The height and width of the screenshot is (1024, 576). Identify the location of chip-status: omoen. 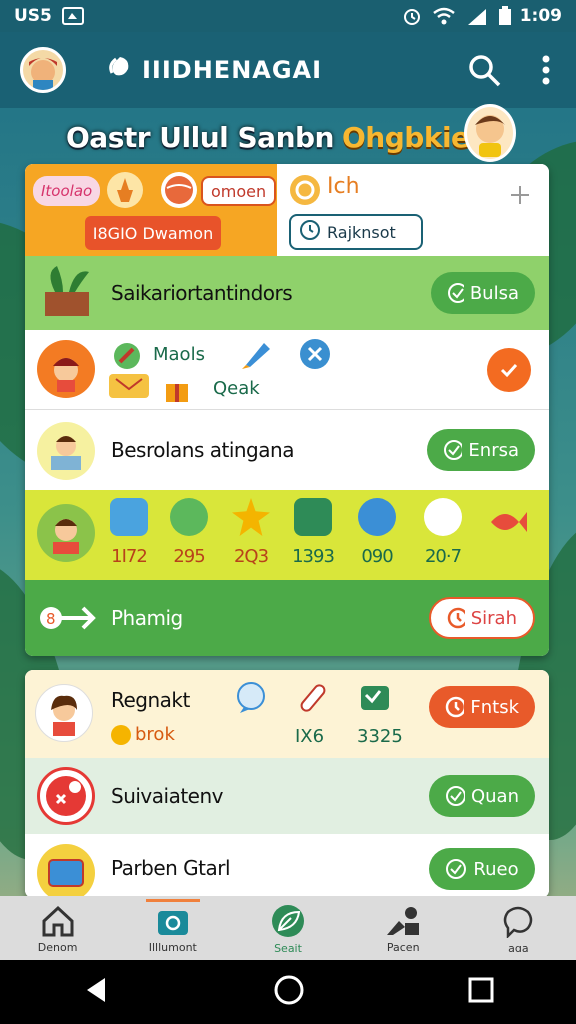
(239, 191).